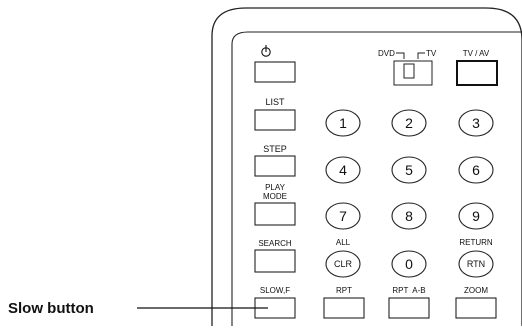  I want to click on rpt-ab-label: RPT A-B, so click(408, 290).